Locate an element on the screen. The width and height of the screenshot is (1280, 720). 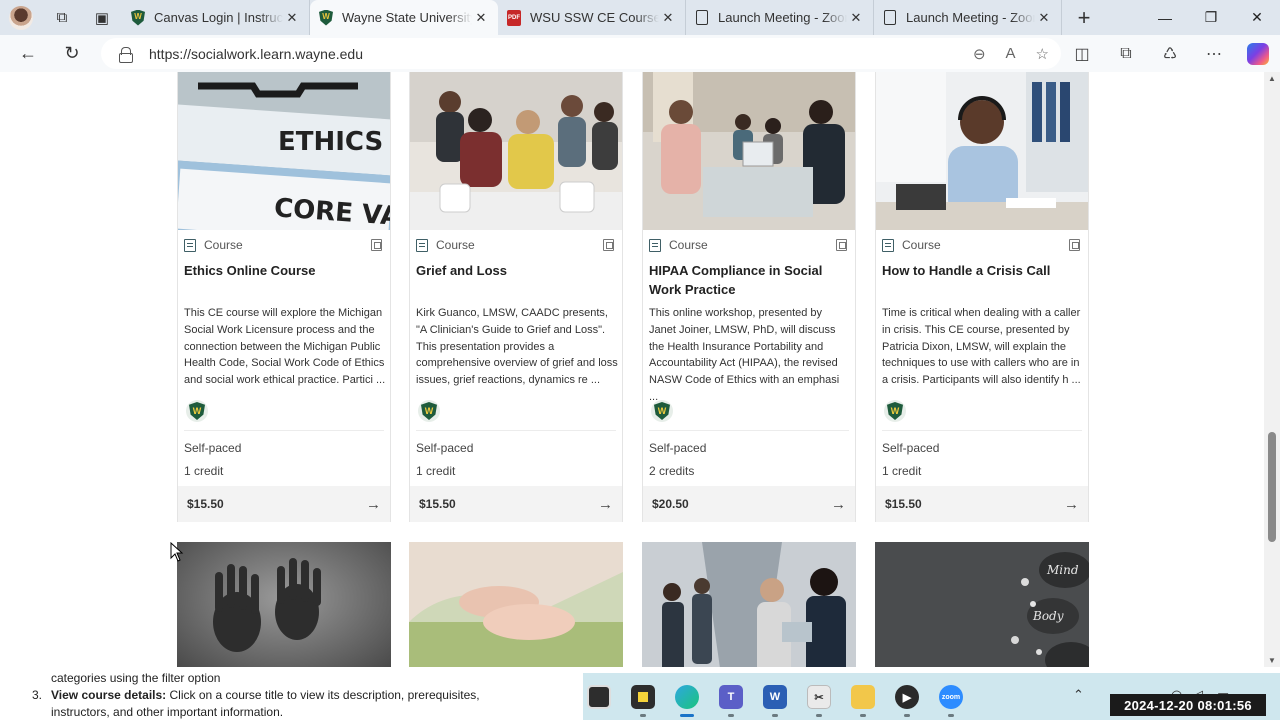
tab-wayne-state: Wayne State University ✕ is located at coordinates (404, 17).